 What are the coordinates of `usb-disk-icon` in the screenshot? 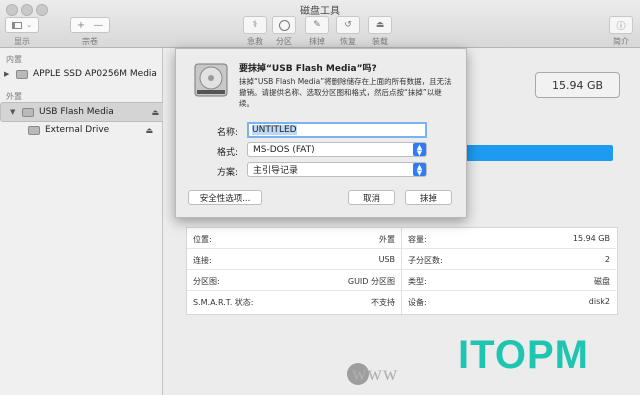 It's located at (28, 112).